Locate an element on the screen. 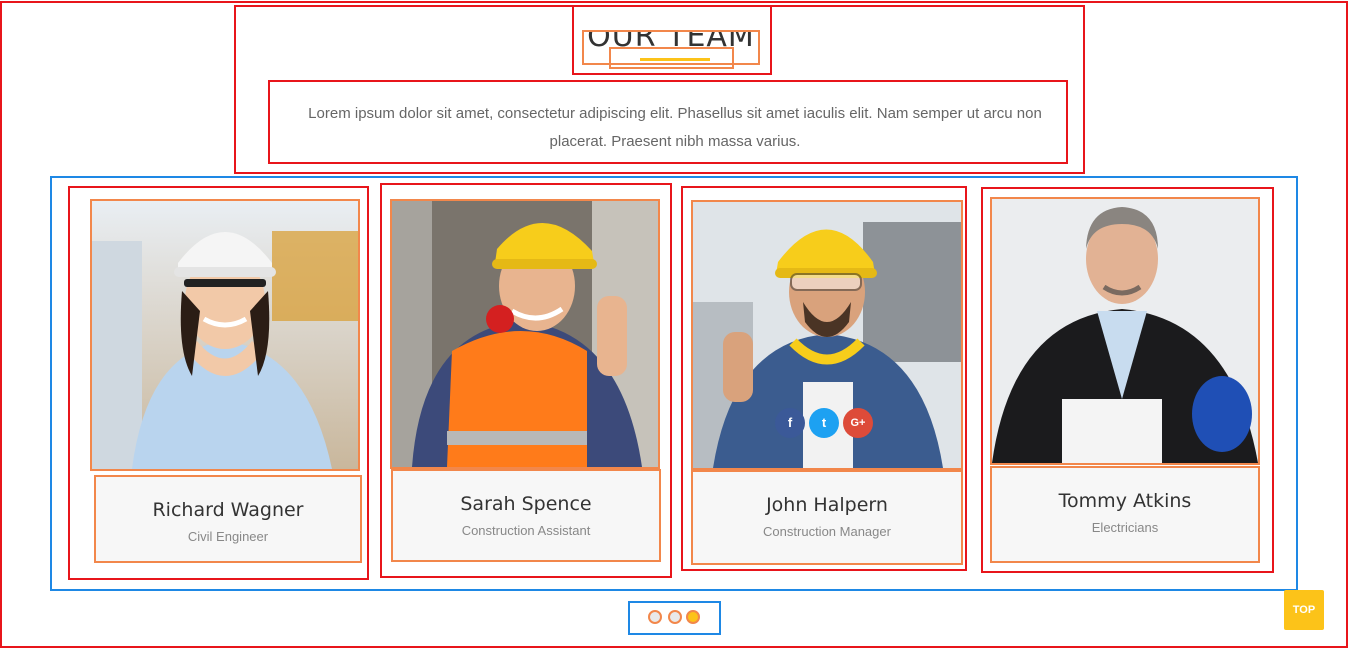  member-name: Tommy Atkins is located at coordinates (1125, 501).